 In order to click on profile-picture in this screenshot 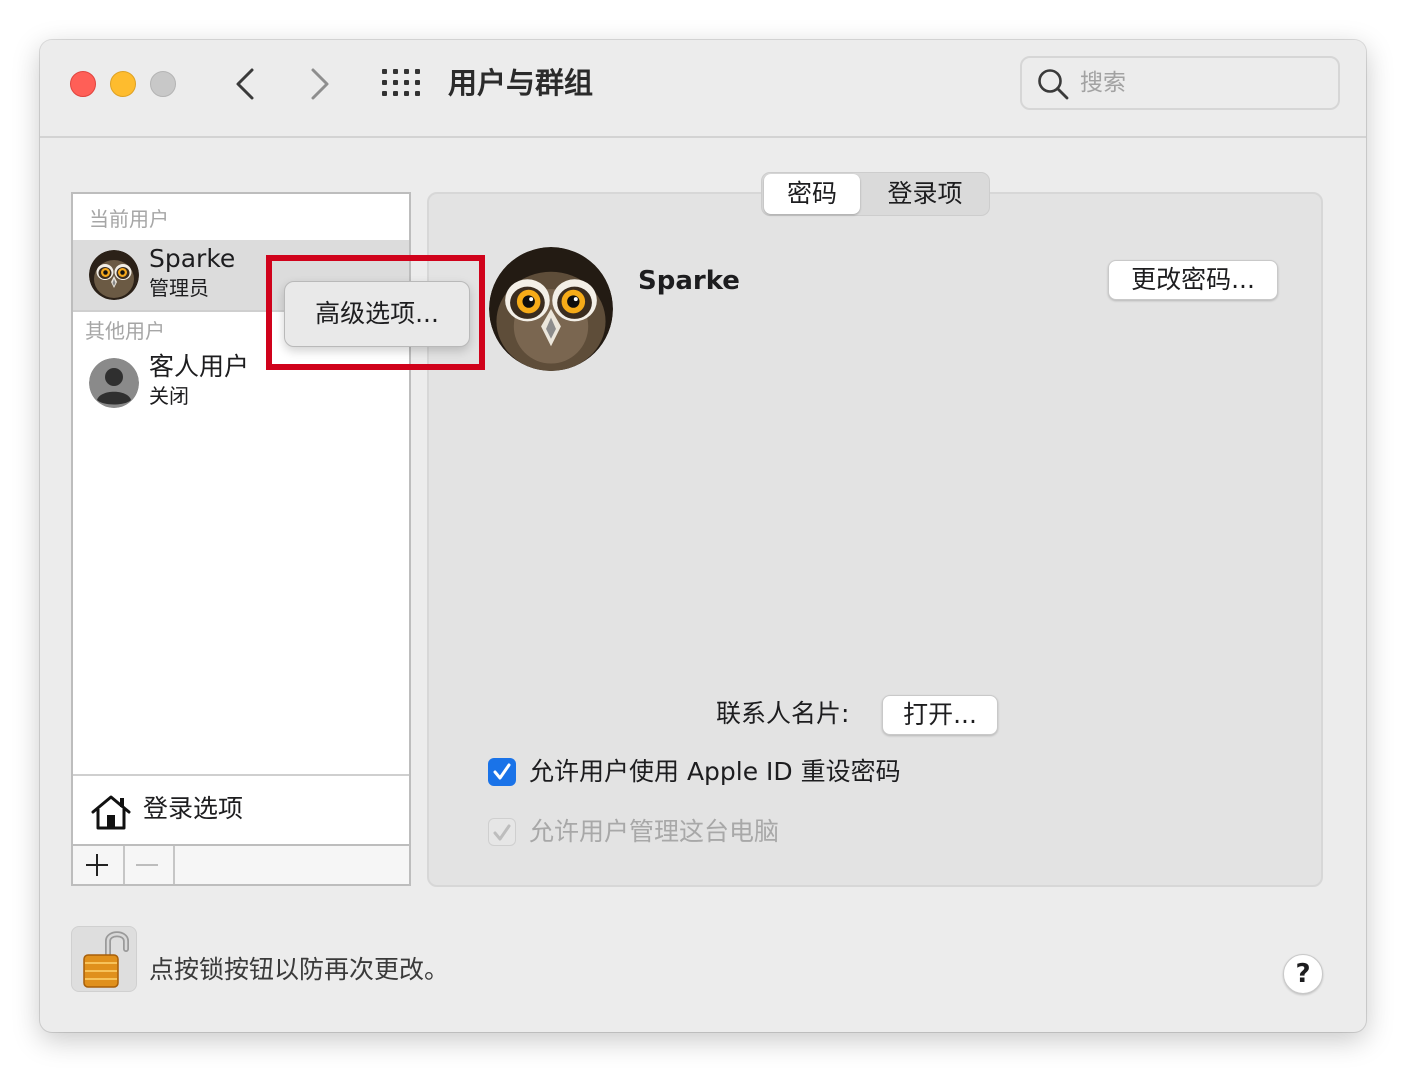, I will do `click(551, 309)`.